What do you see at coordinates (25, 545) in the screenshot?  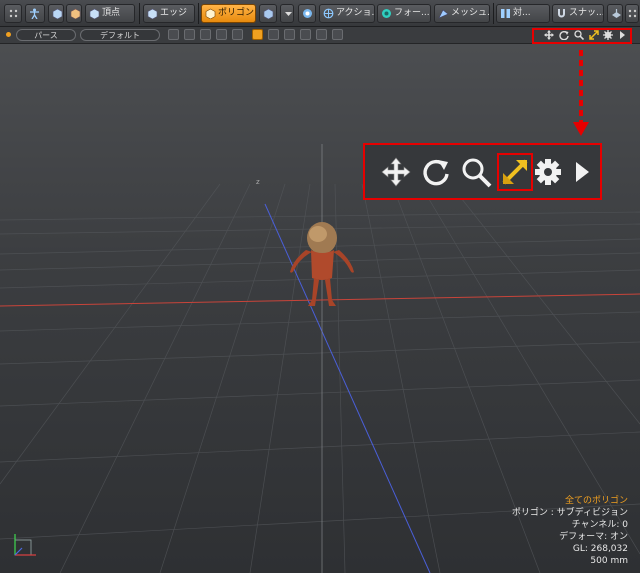 I see `axis-gizmo-icon` at bounding box center [25, 545].